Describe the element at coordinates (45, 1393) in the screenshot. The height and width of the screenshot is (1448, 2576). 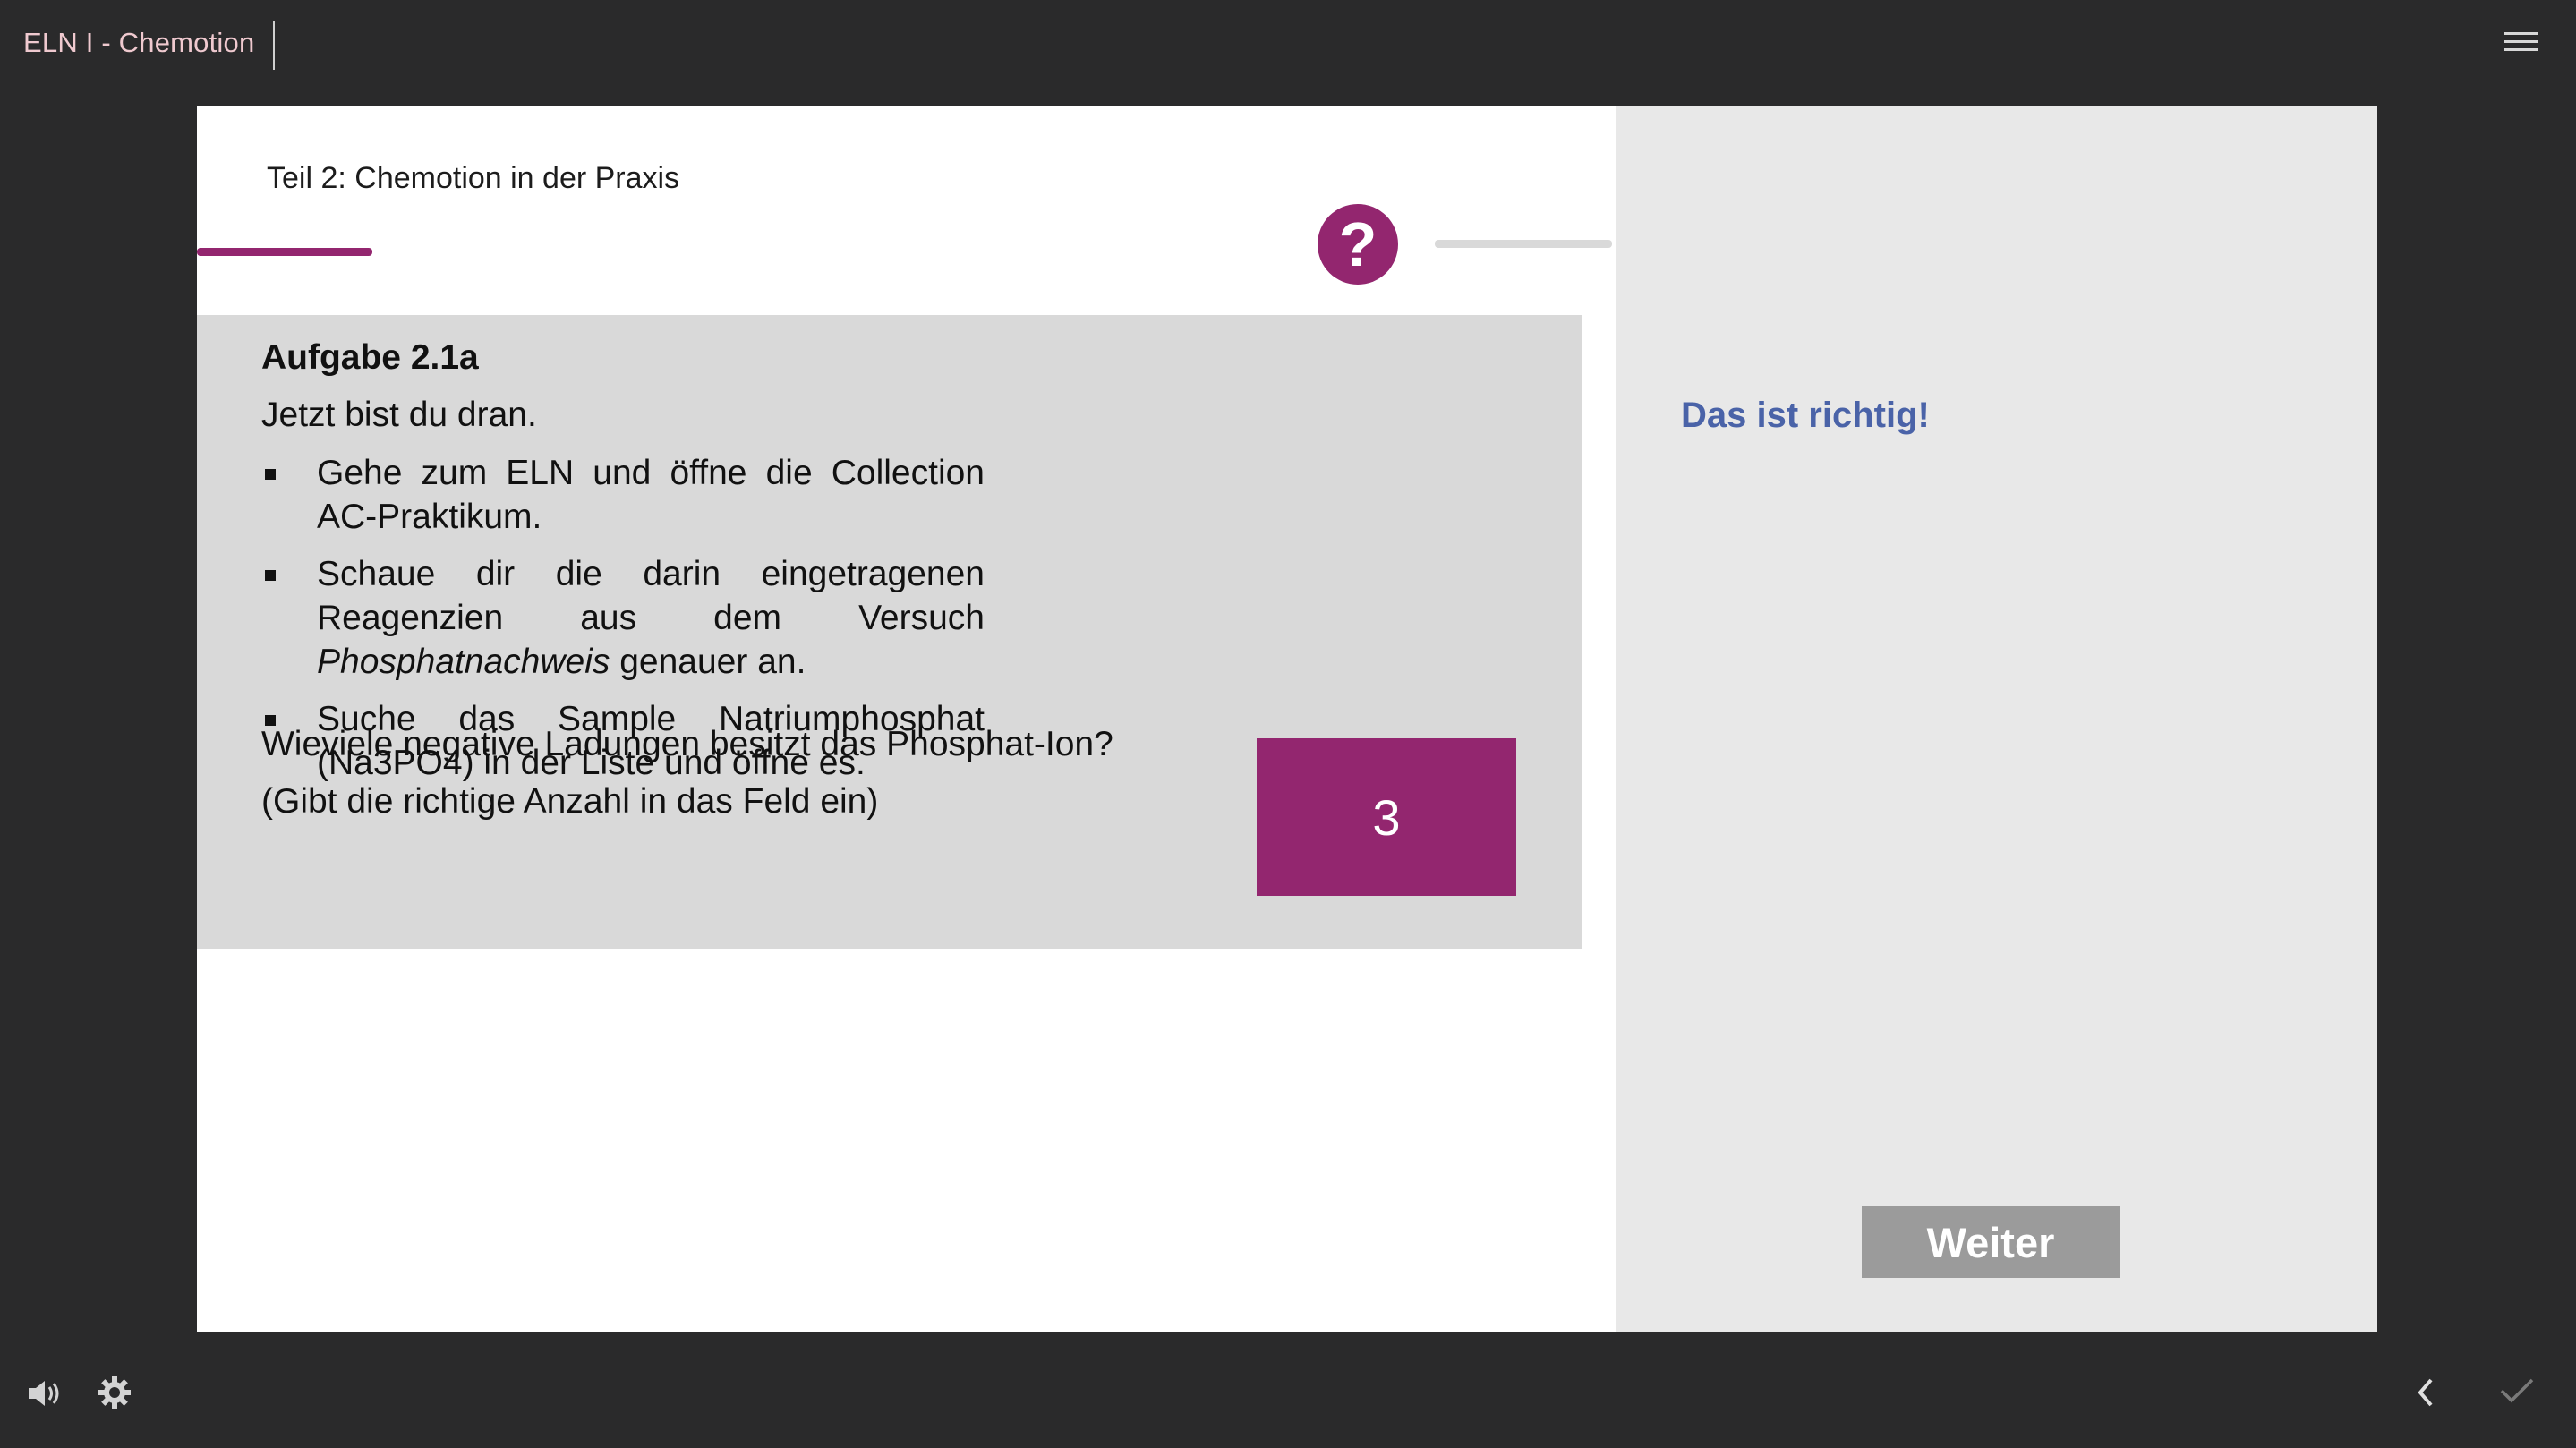
I see `speaker-icon` at that location.